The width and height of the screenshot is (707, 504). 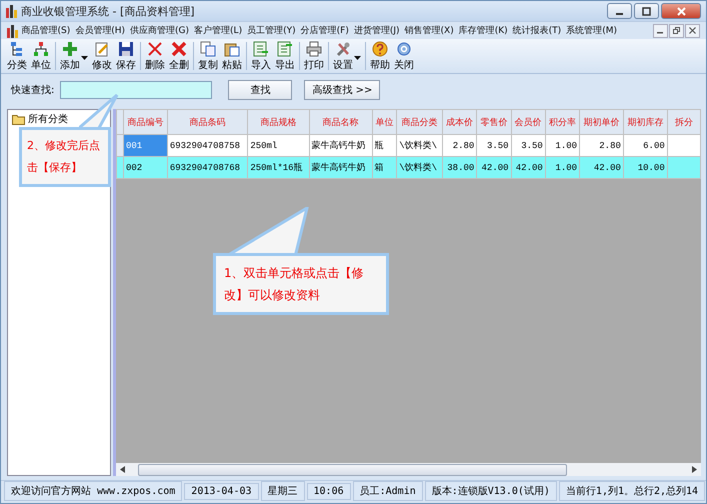 I want to click on column-header: 商品编号, so click(x=146, y=122).